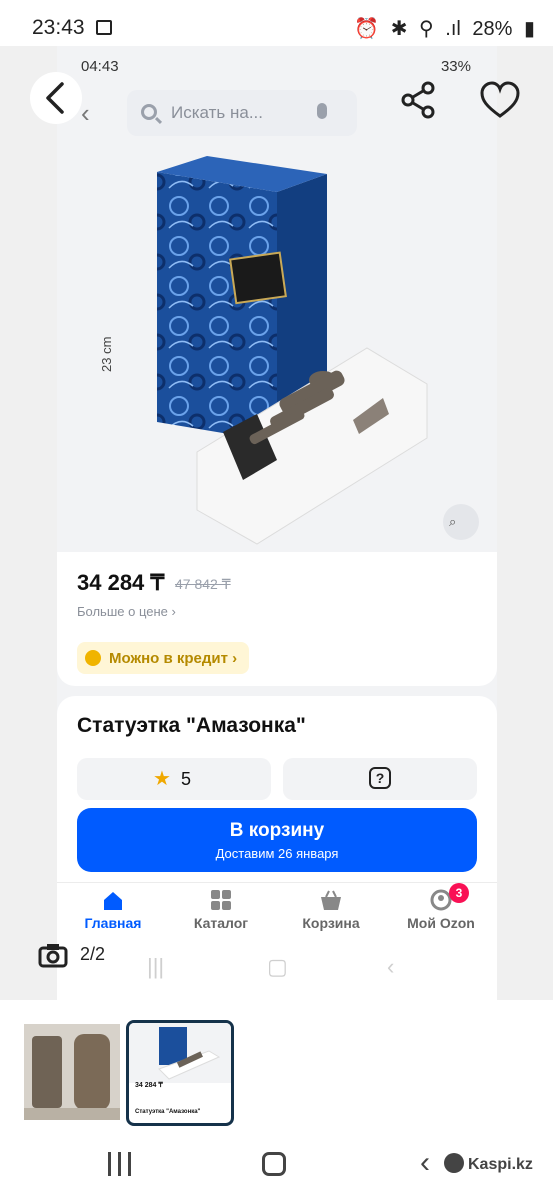  I want to click on bluetooth-icon: ✱, so click(399, 29).